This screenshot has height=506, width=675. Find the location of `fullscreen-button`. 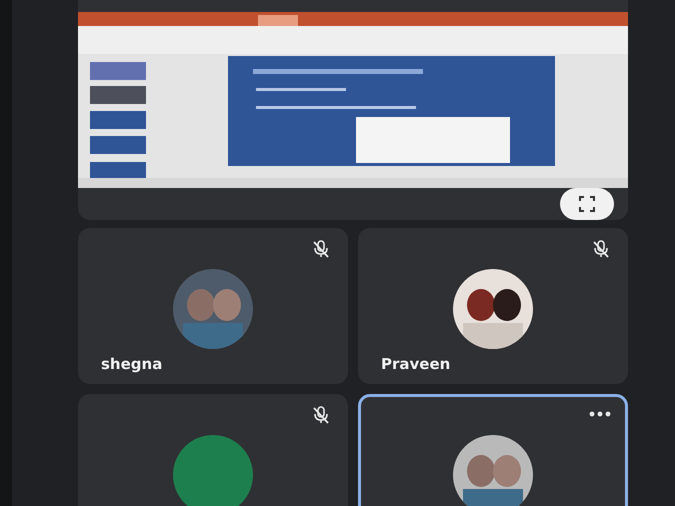

fullscreen-button is located at coordinates (587, 204).